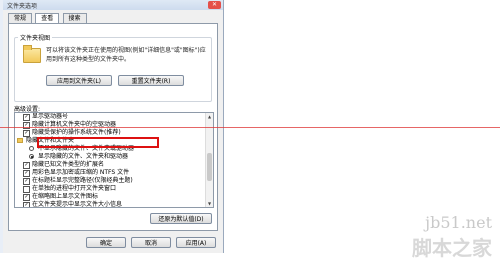 Image resolution: width=500 pixels, height=261 pixels. Describe the element at coordinates (81, 172) in the screenshot. I see `tree-item-label: 用彩色显示加密或压缩的 NTFS 文件` at that location.